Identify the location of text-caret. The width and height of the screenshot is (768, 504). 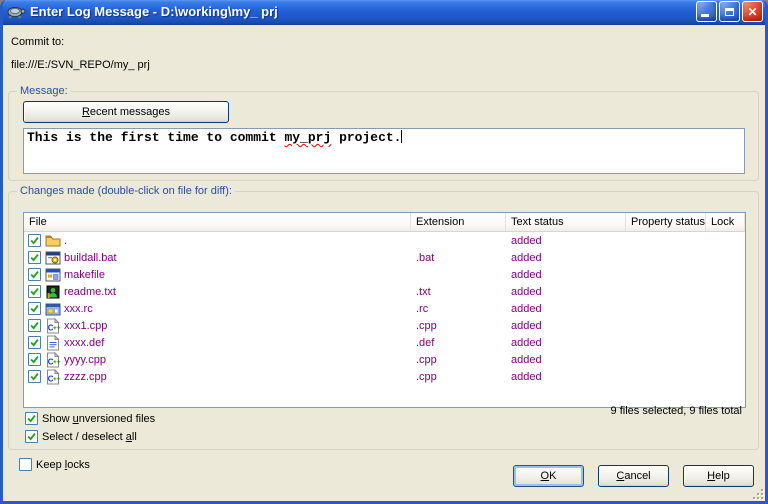
(402, 136).